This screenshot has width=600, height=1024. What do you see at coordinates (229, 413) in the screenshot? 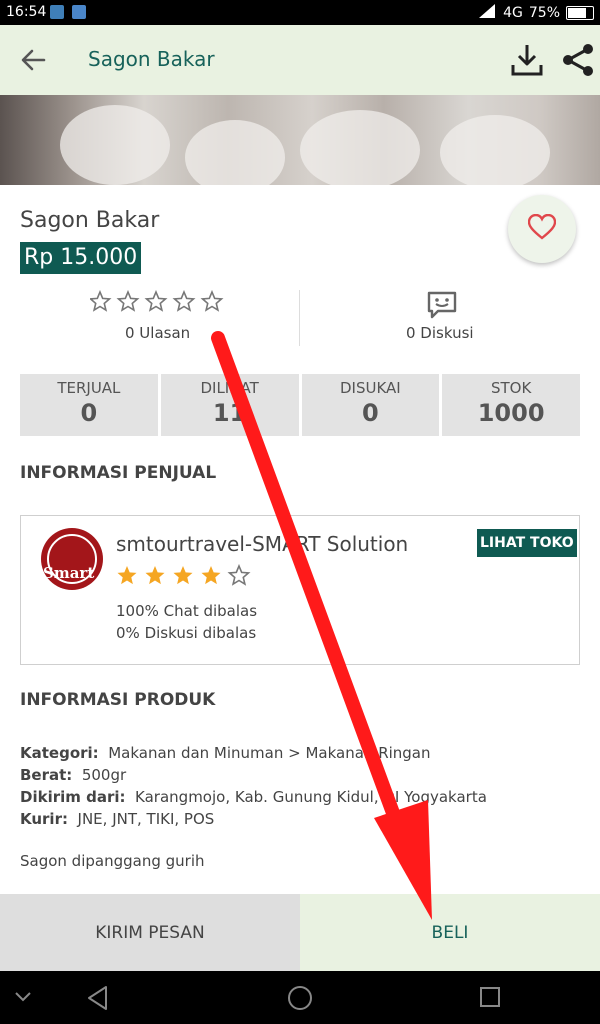
I see `stat-value: 11` at bounding box center [229, 413].